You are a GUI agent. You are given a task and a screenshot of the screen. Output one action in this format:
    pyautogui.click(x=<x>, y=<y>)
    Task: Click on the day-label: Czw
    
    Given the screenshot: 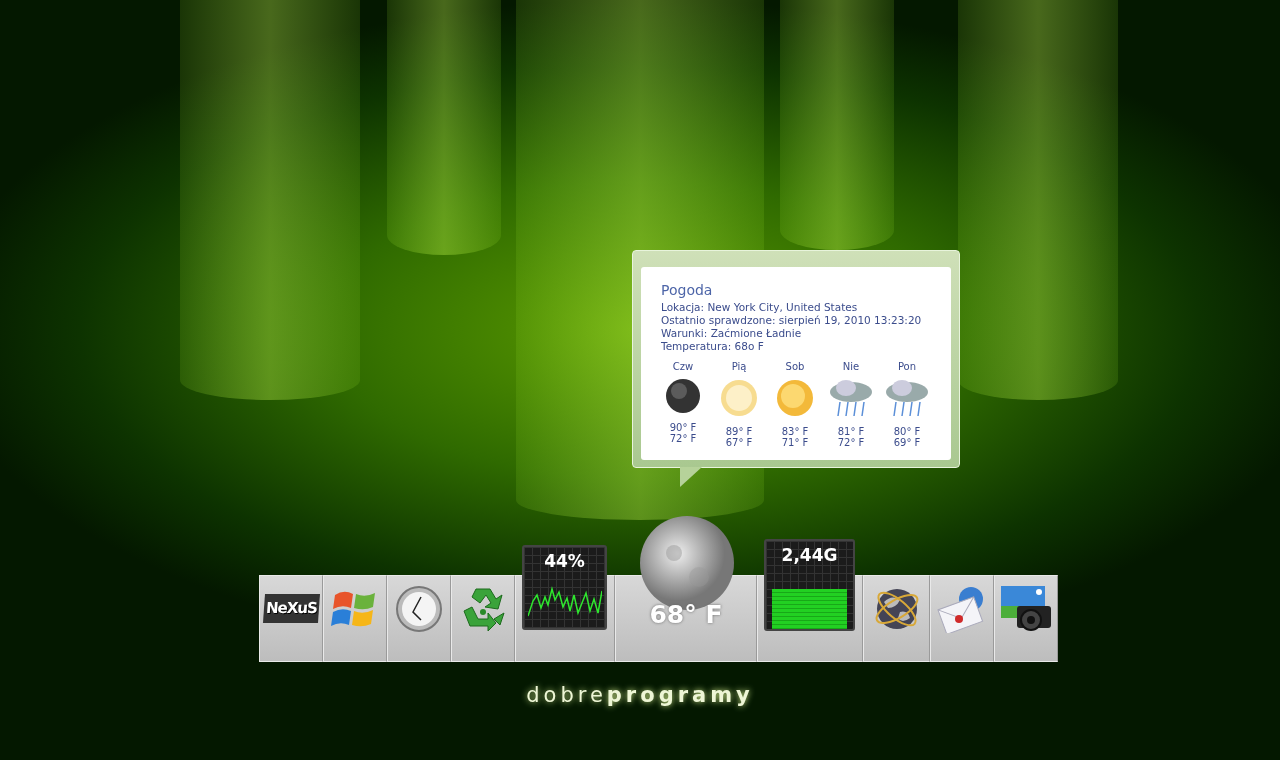 What is the action you would take?
    pyautogui.click(x=683, y=366)
    